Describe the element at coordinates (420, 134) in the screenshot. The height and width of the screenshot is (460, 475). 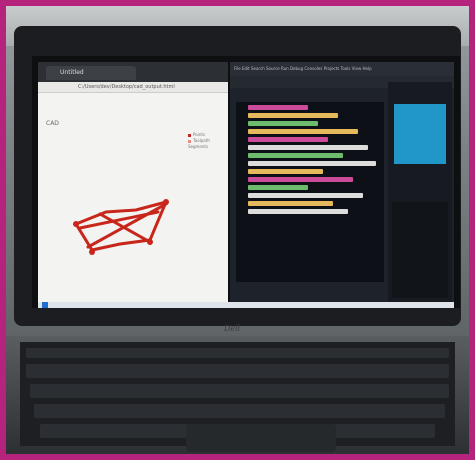
I see `help-panel` at that location.